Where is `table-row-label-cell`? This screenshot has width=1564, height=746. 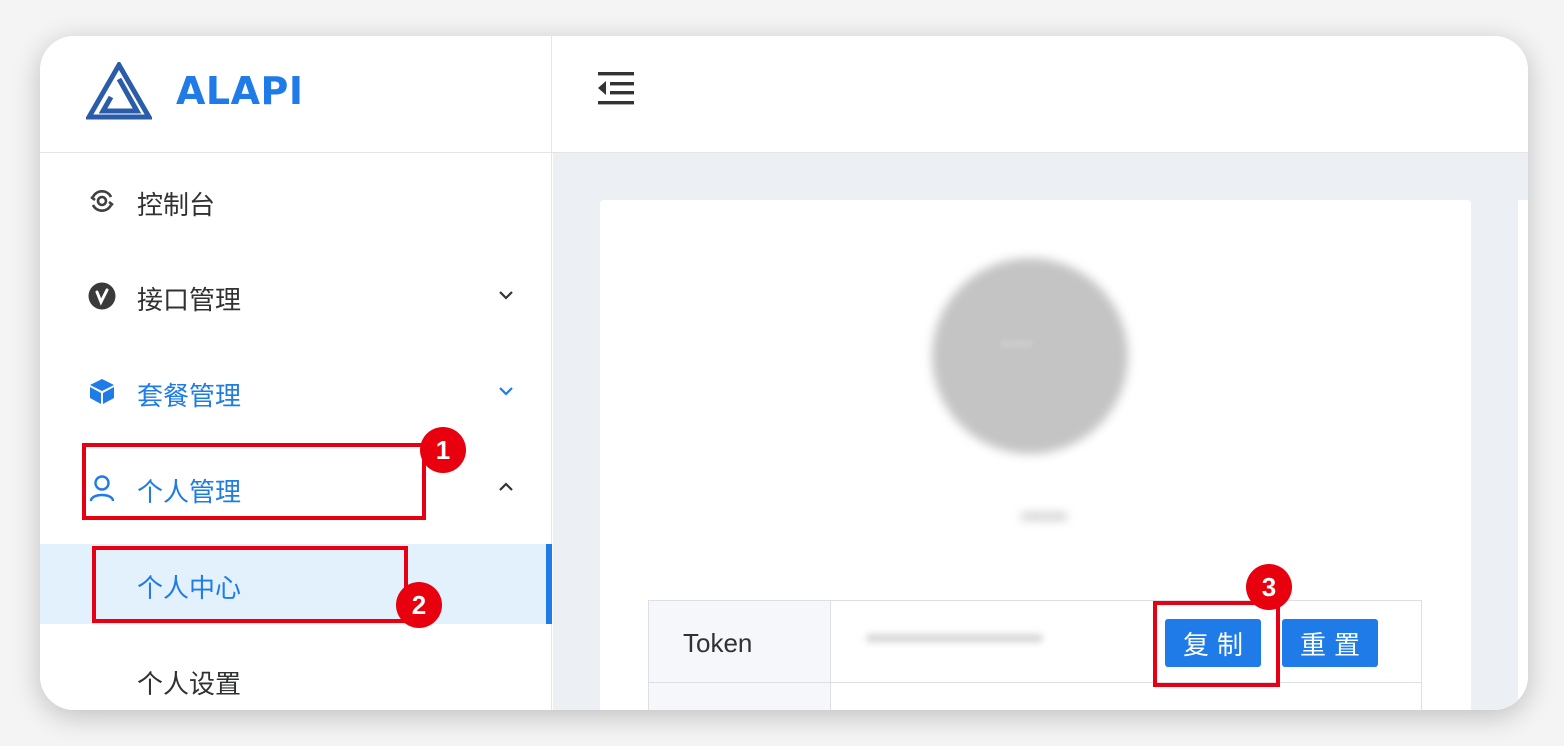 table-row-label-cell is located at coordinates (740, 696).